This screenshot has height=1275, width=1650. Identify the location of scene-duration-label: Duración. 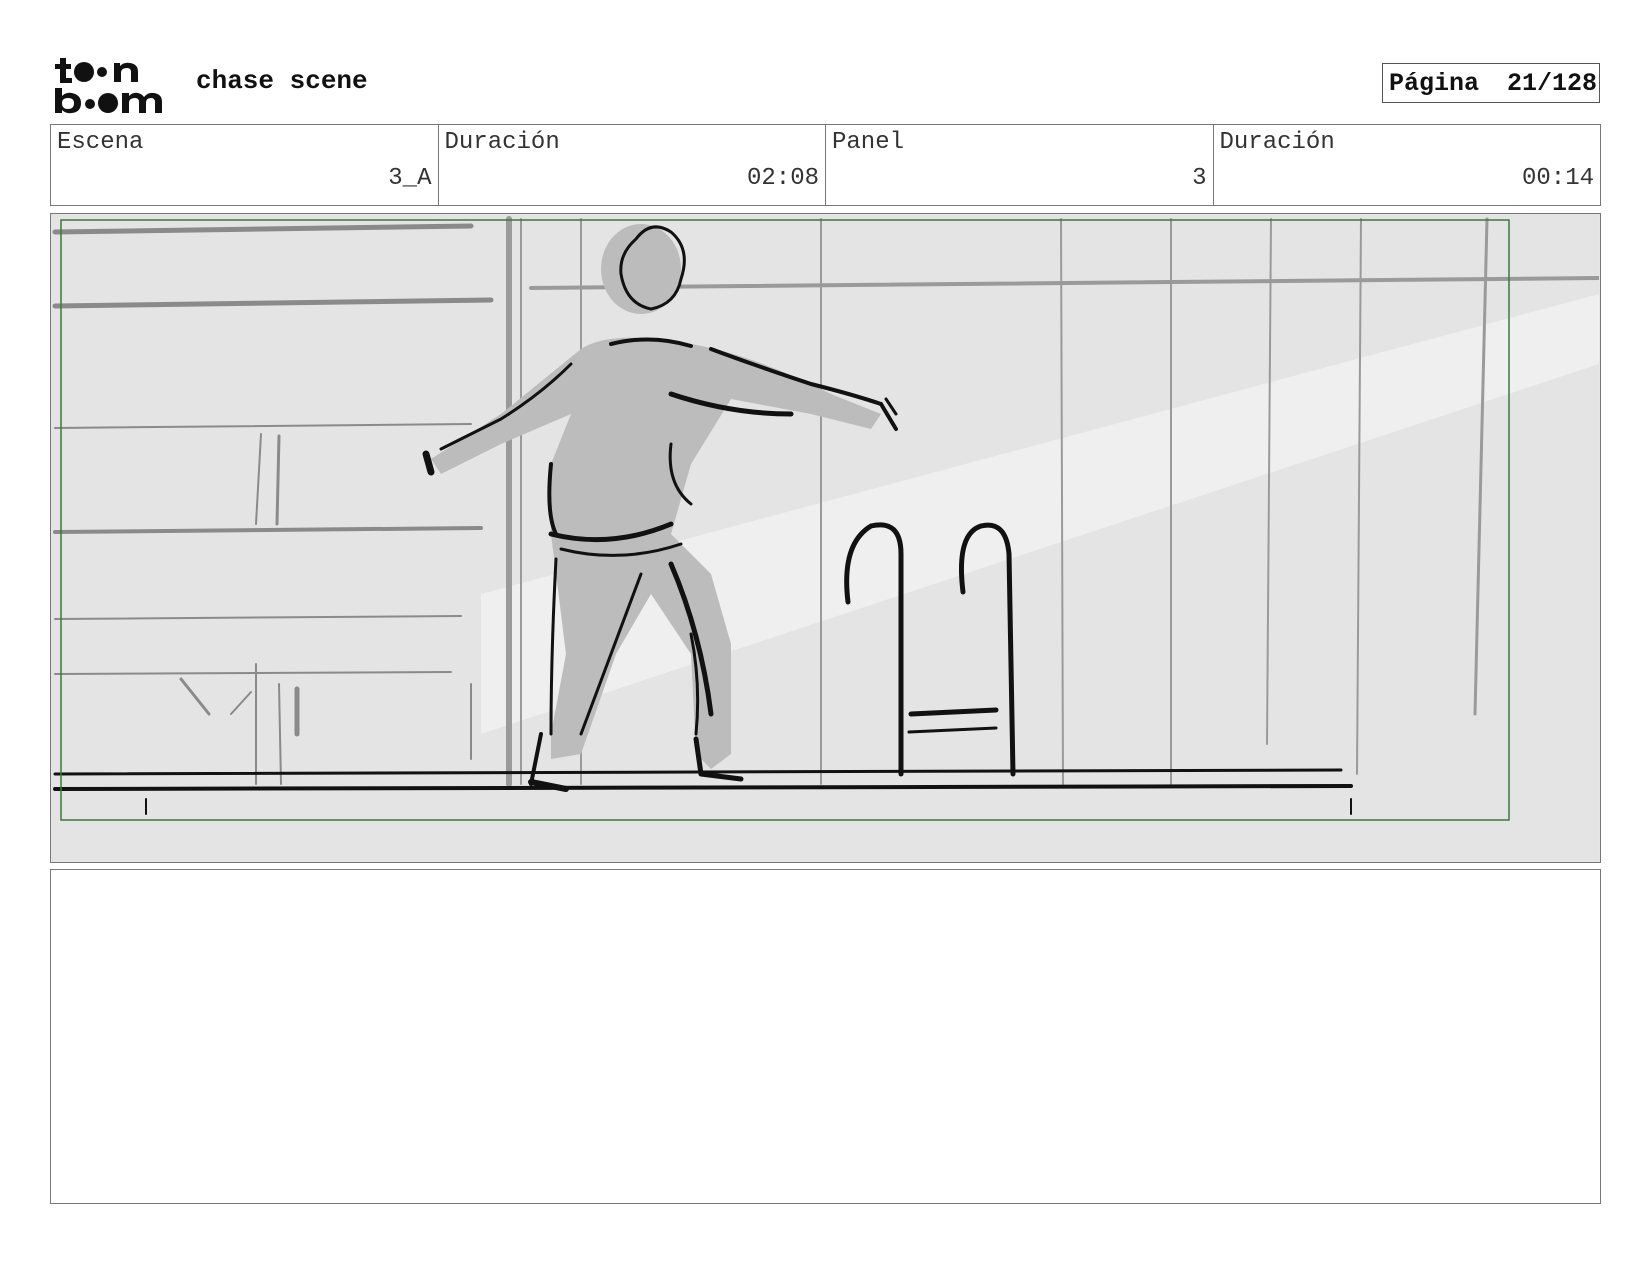
(502, 142).